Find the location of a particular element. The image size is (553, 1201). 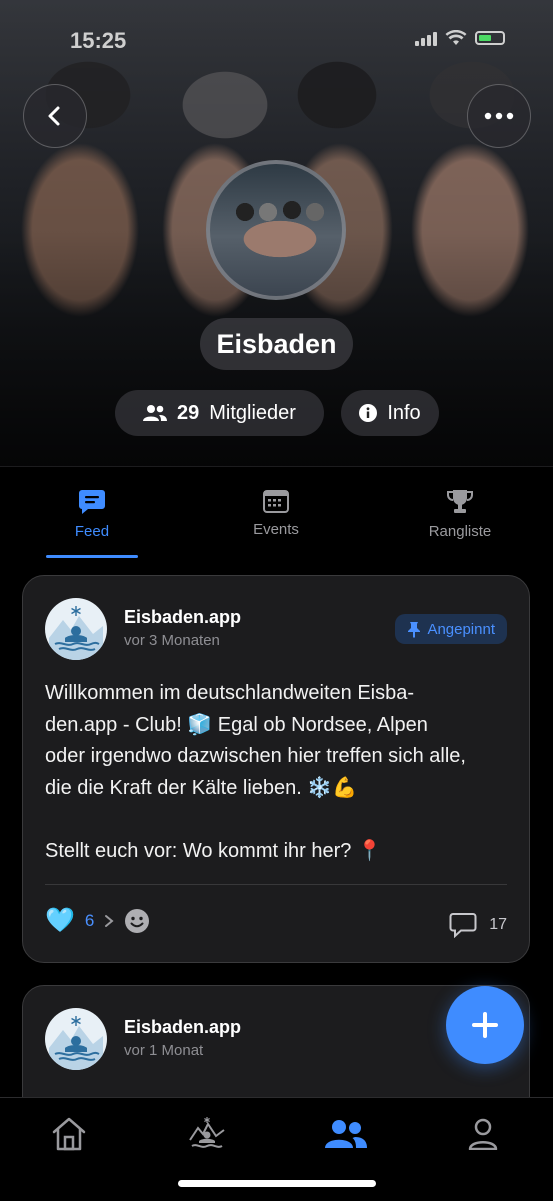

like-count: 6 is located at coordinates (89, 921).